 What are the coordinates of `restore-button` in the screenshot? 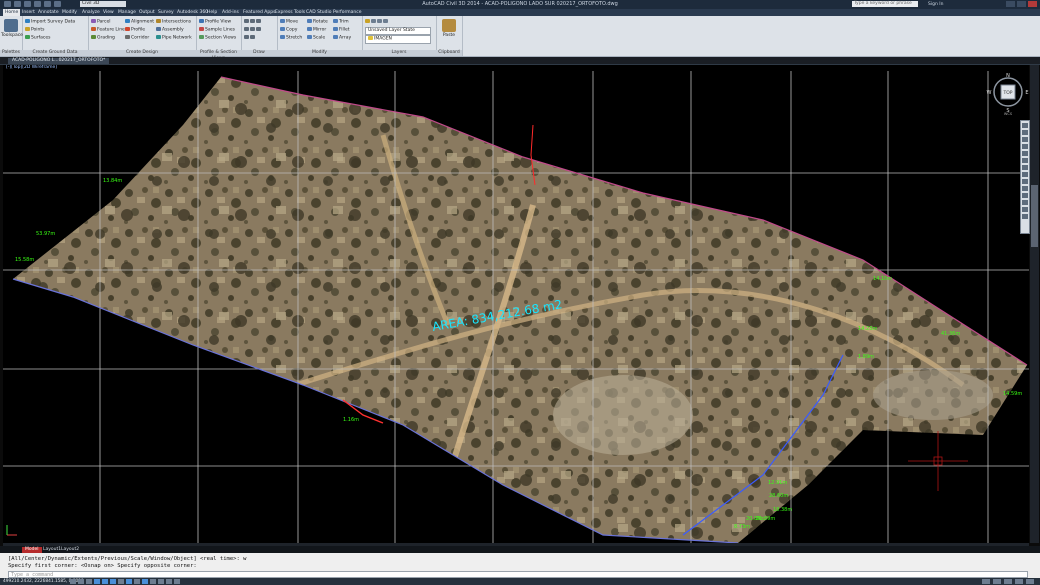 It's located at (1021, 4).